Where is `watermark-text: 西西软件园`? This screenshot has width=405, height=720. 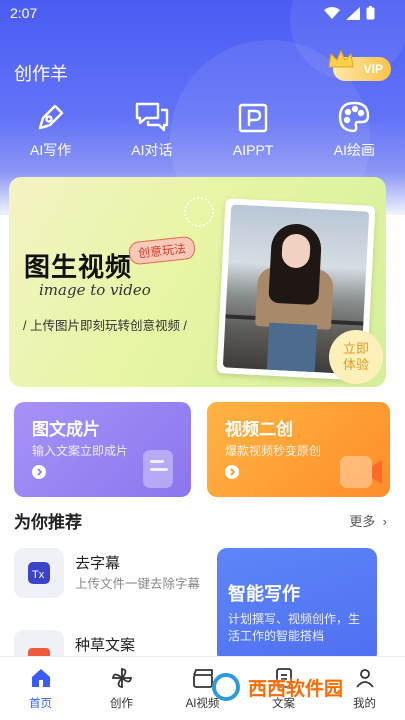 watermark-text: 西西软件园 is located at coordinates (296, 689).